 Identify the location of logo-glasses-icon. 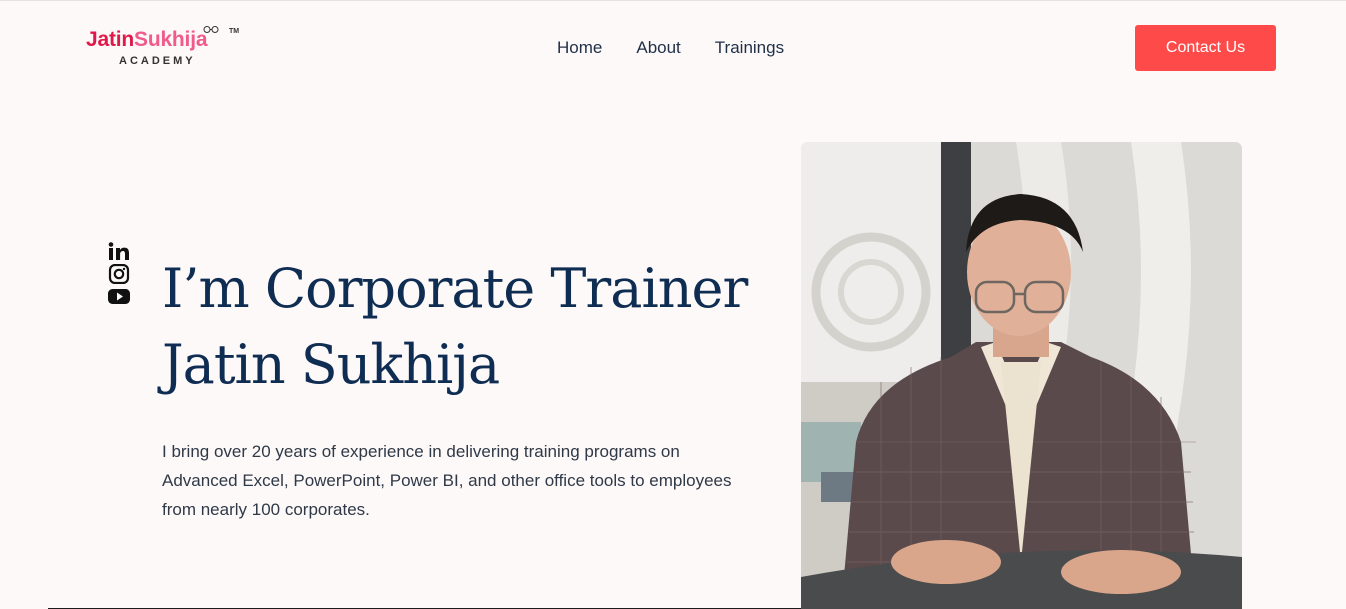
(211, 29).